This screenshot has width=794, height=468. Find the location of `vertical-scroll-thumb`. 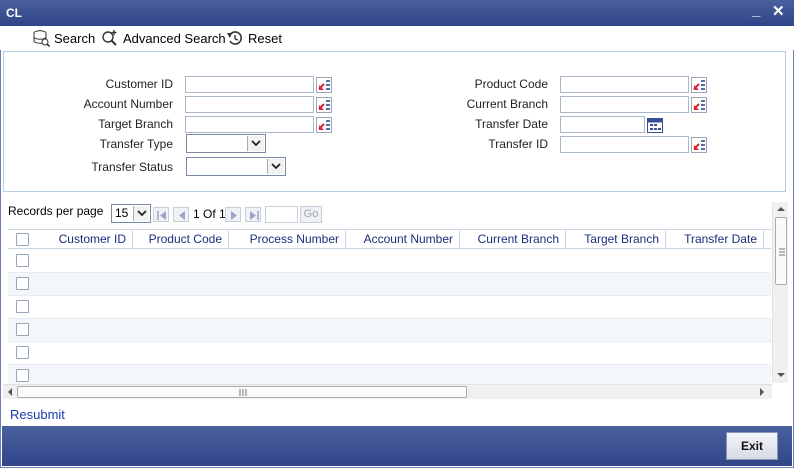

vertical-scroll-thumb is located at coordinates (781, 251).